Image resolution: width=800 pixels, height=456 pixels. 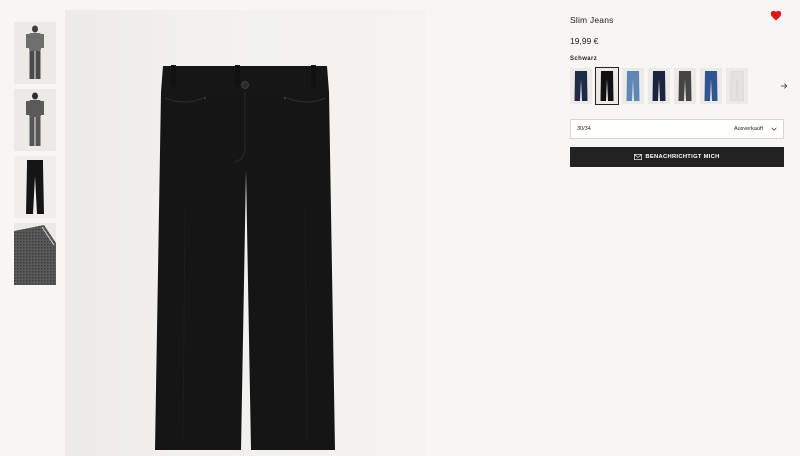 I want to click on thumbnail-model-back, so click(x=35, y=120).